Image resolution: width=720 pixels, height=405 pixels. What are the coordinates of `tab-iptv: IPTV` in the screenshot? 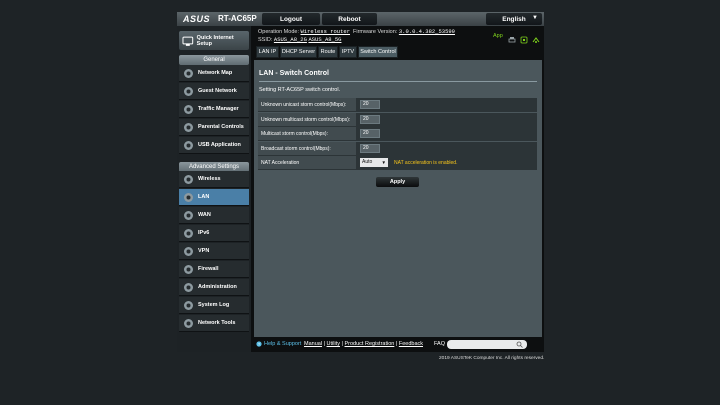 It's located at (348, 52).